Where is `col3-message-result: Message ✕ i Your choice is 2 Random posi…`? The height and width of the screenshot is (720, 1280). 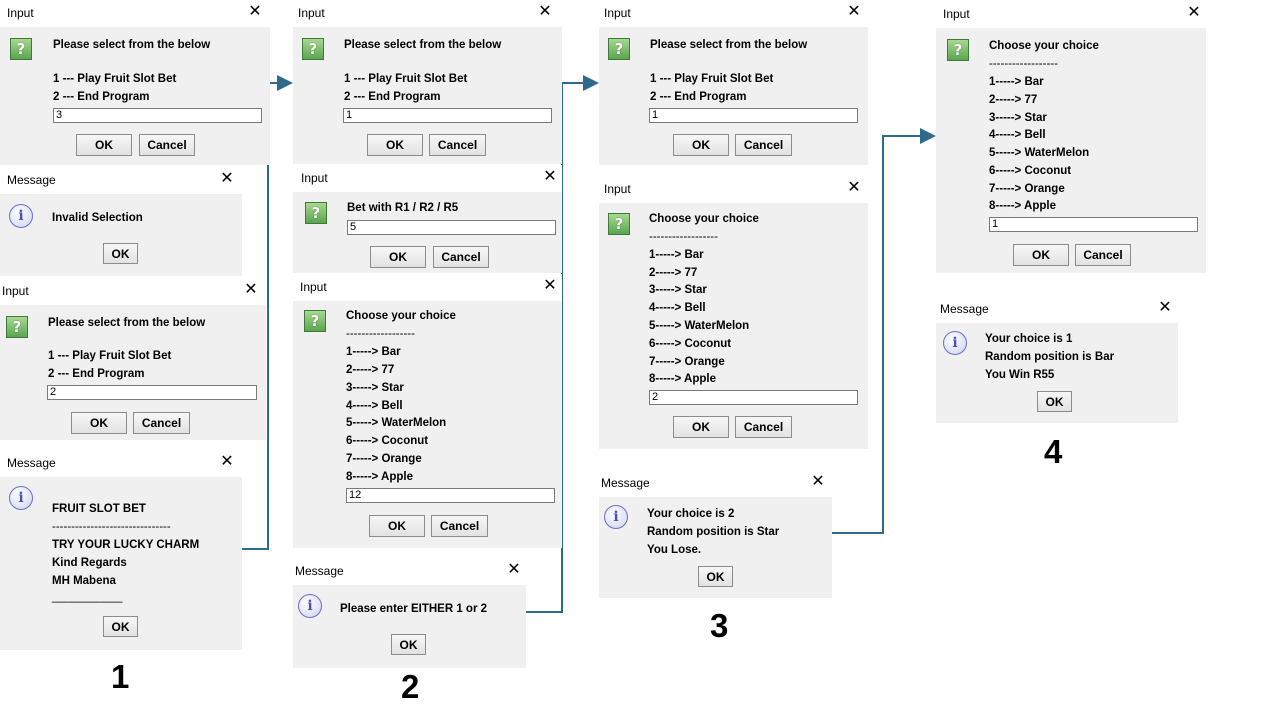 col3-message-result: Message ✕ i Your choice is 2 Random posi… is located at coordinates (715, 534).